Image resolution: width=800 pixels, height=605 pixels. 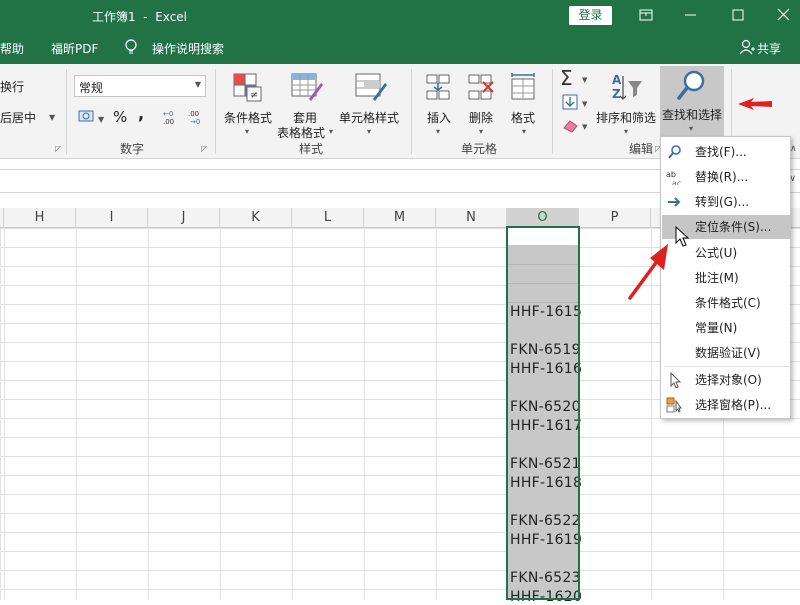 I want to click on menu-item-constants: 常量(N), so click(x=726, y=328).